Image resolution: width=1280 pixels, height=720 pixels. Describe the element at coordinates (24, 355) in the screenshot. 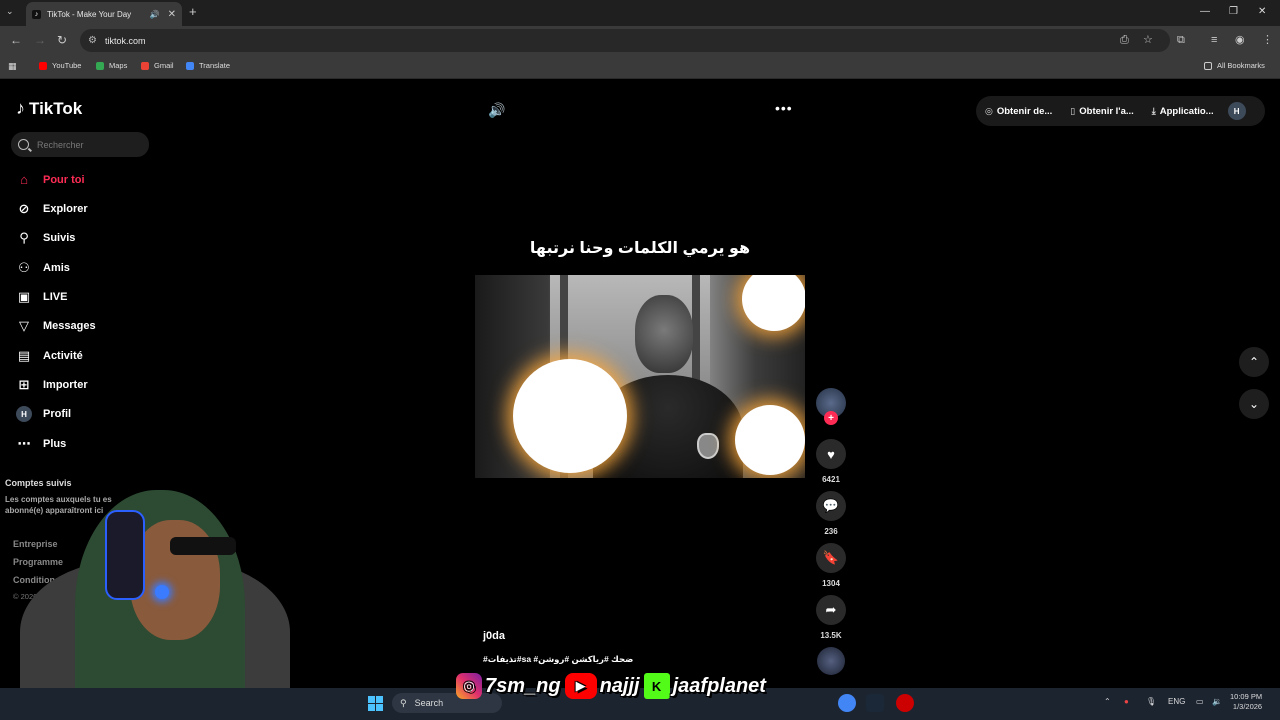

I see `activity-icon: ▤` at that location.